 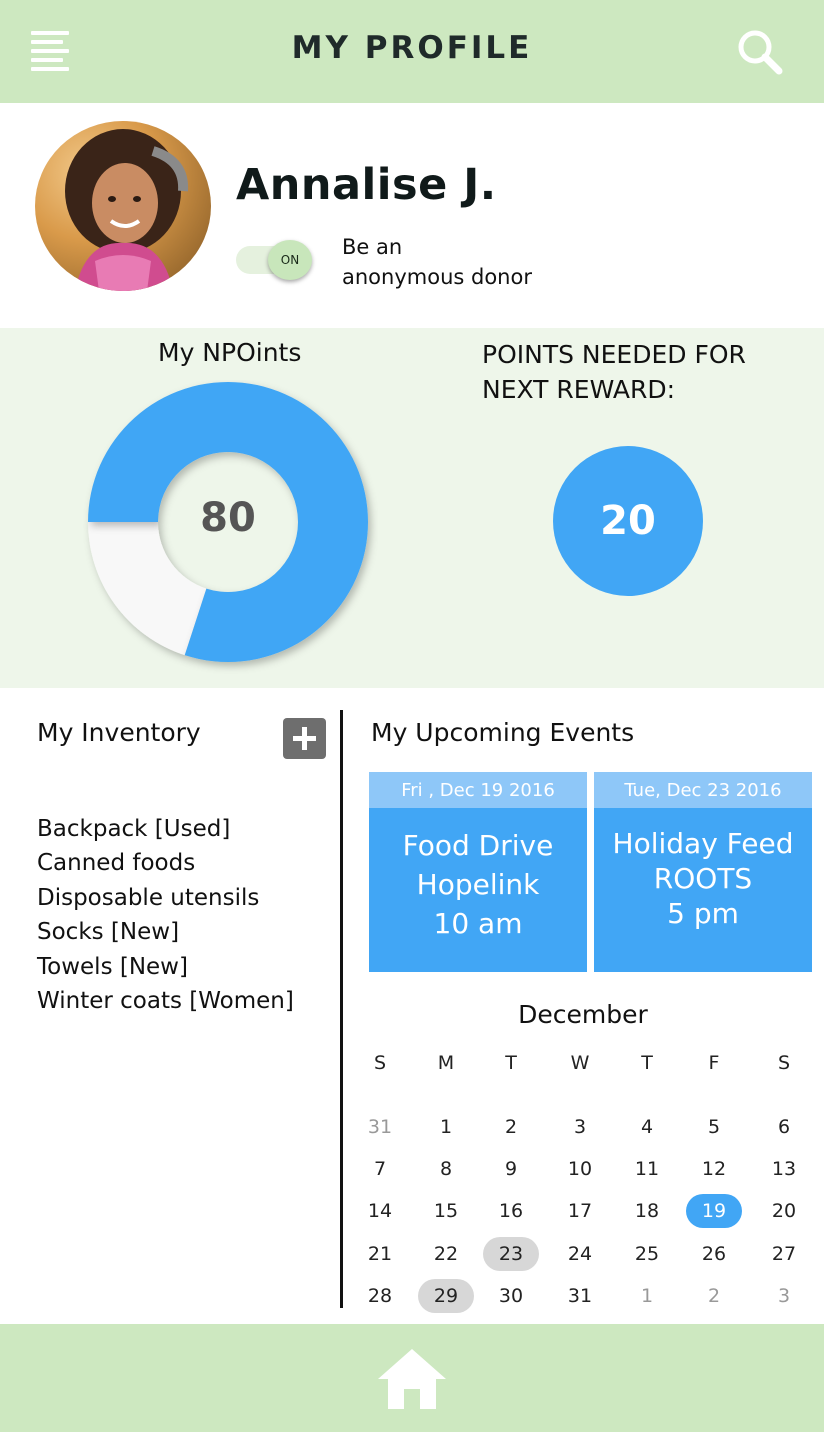 I want to click on event-details: Holiday Feed ROOTS 5 pm, so click(x=703, y=869).